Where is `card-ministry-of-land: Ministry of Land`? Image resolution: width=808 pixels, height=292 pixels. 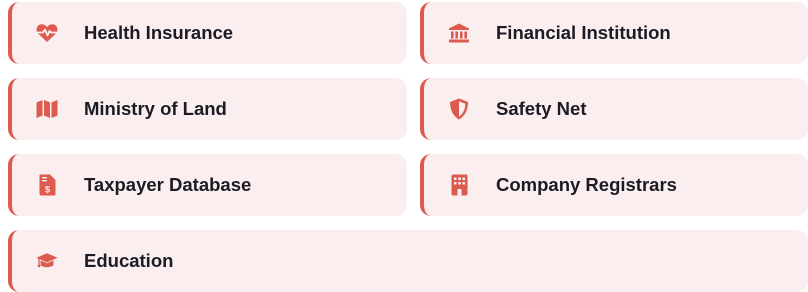 card-ministry-of-land: Ministry of Land is located at coordinates (207, 109).